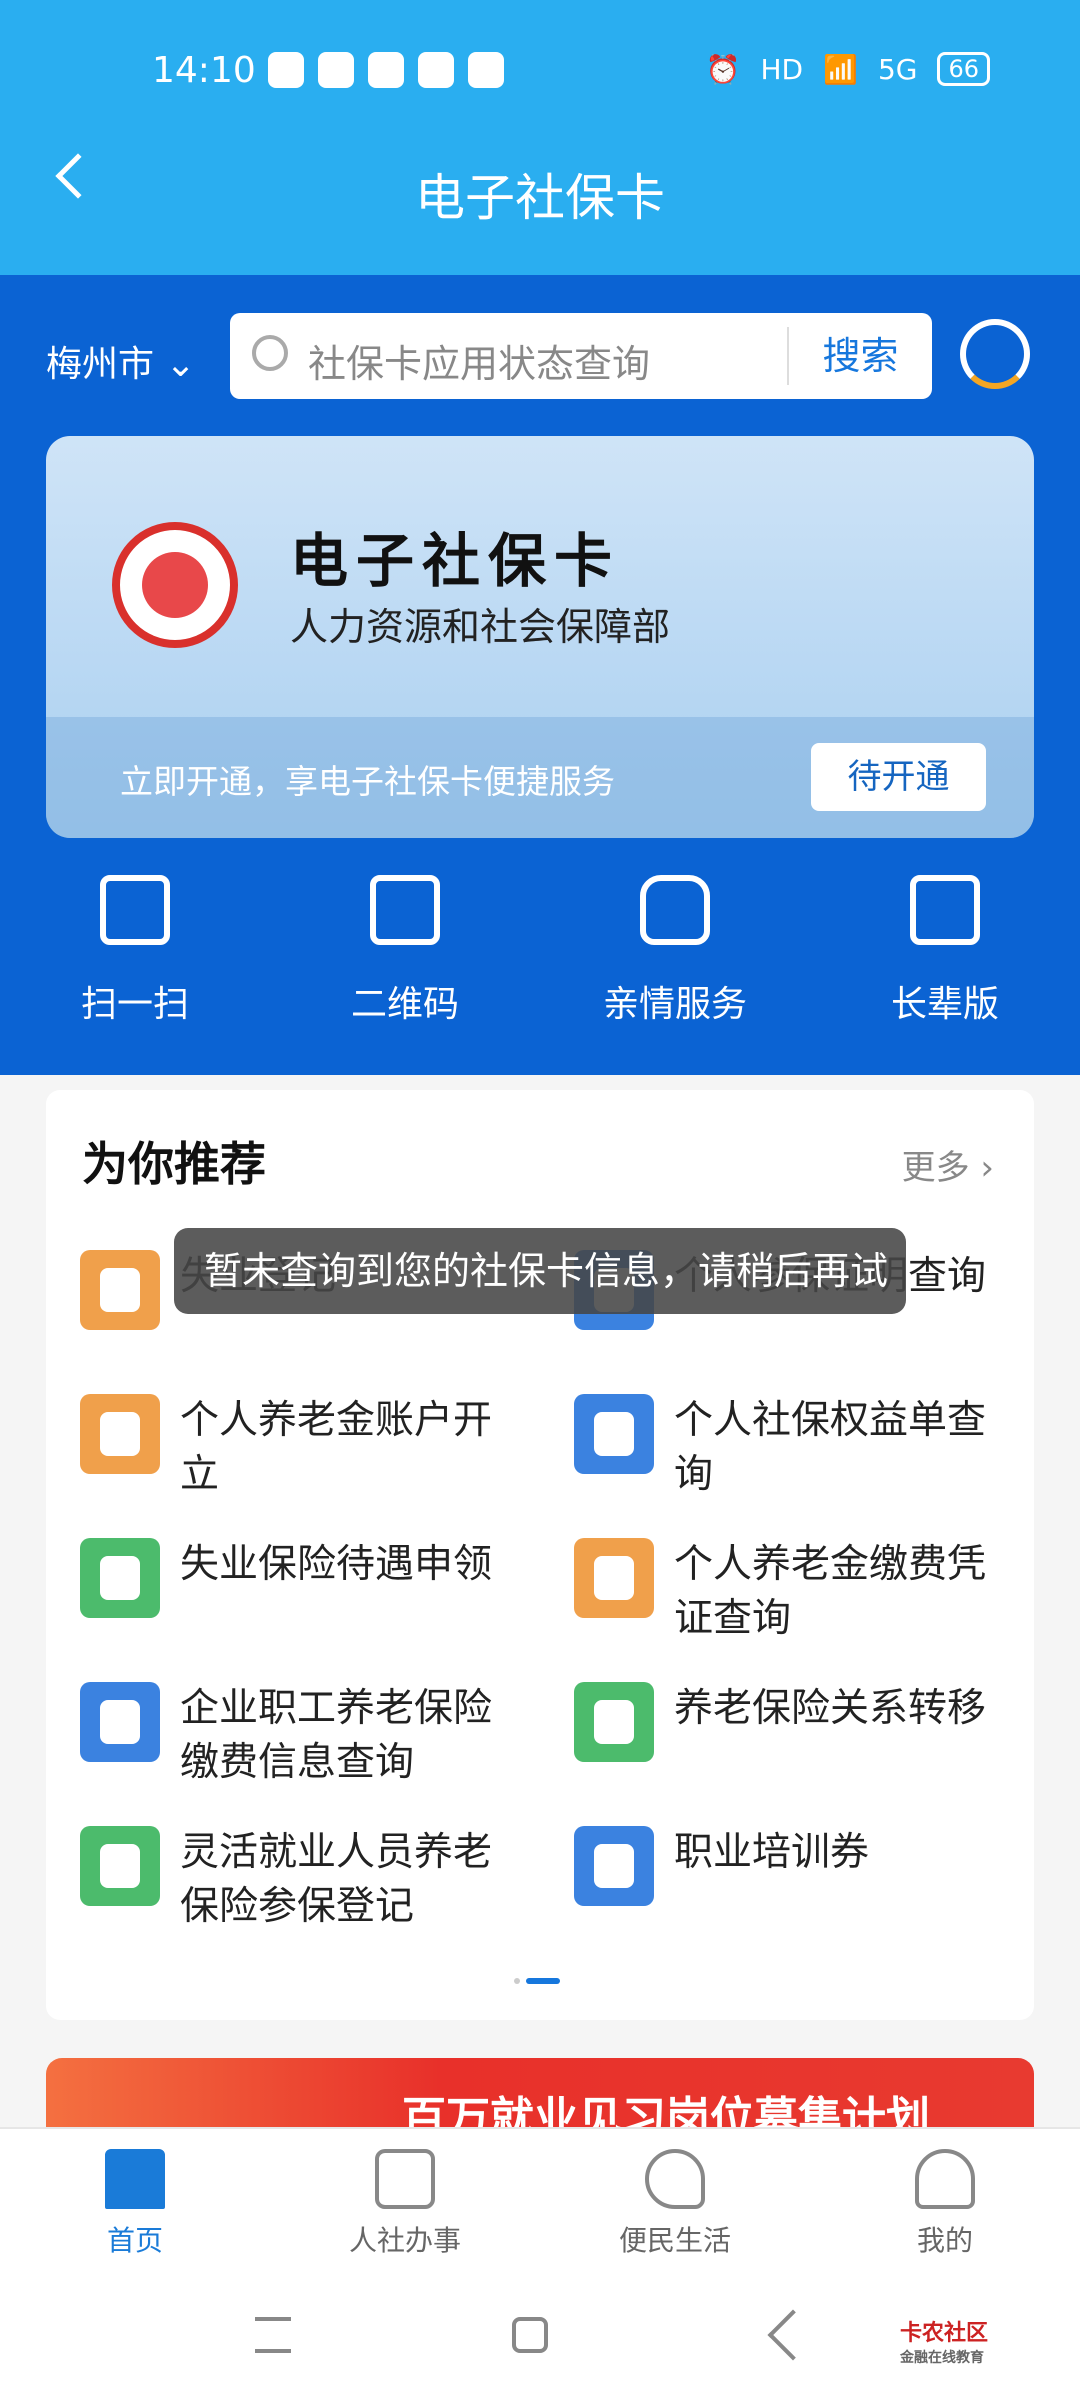  I want to click on search-bar: 社保卡应用状态查询 搜索, so click(581, 356).